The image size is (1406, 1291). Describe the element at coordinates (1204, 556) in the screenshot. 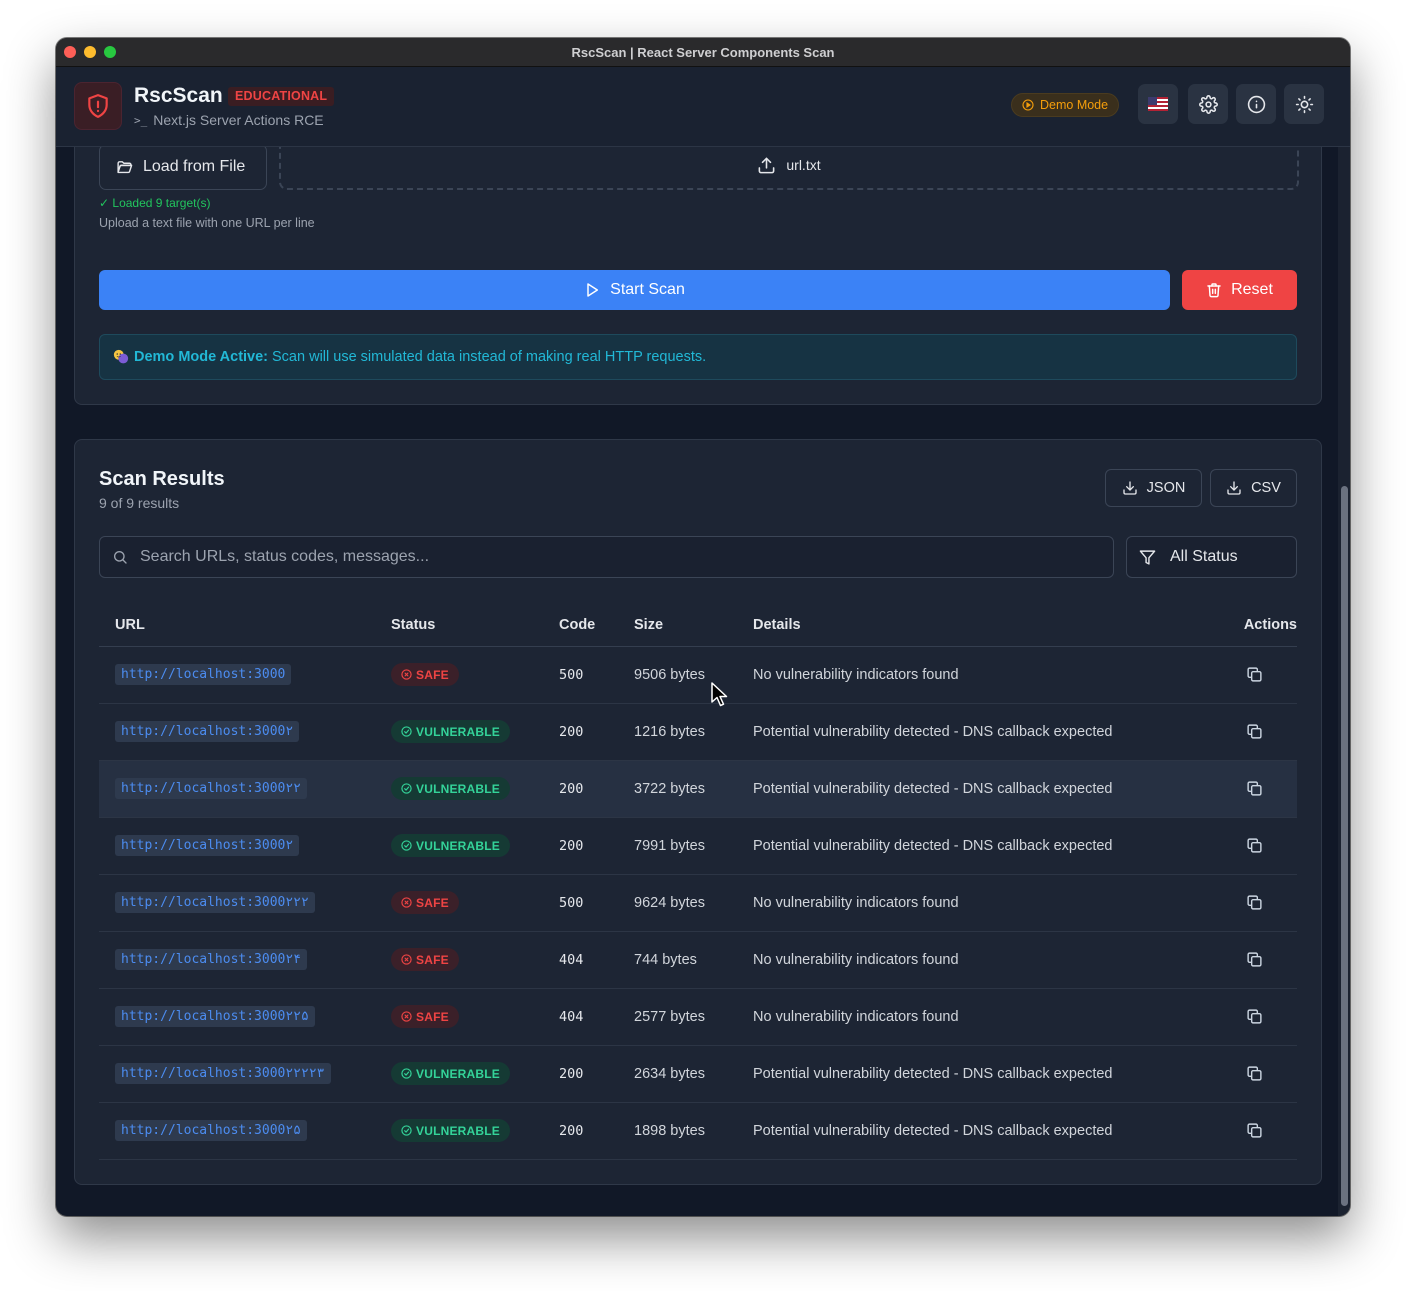

I see `status-filter-value: All Status` at that location.